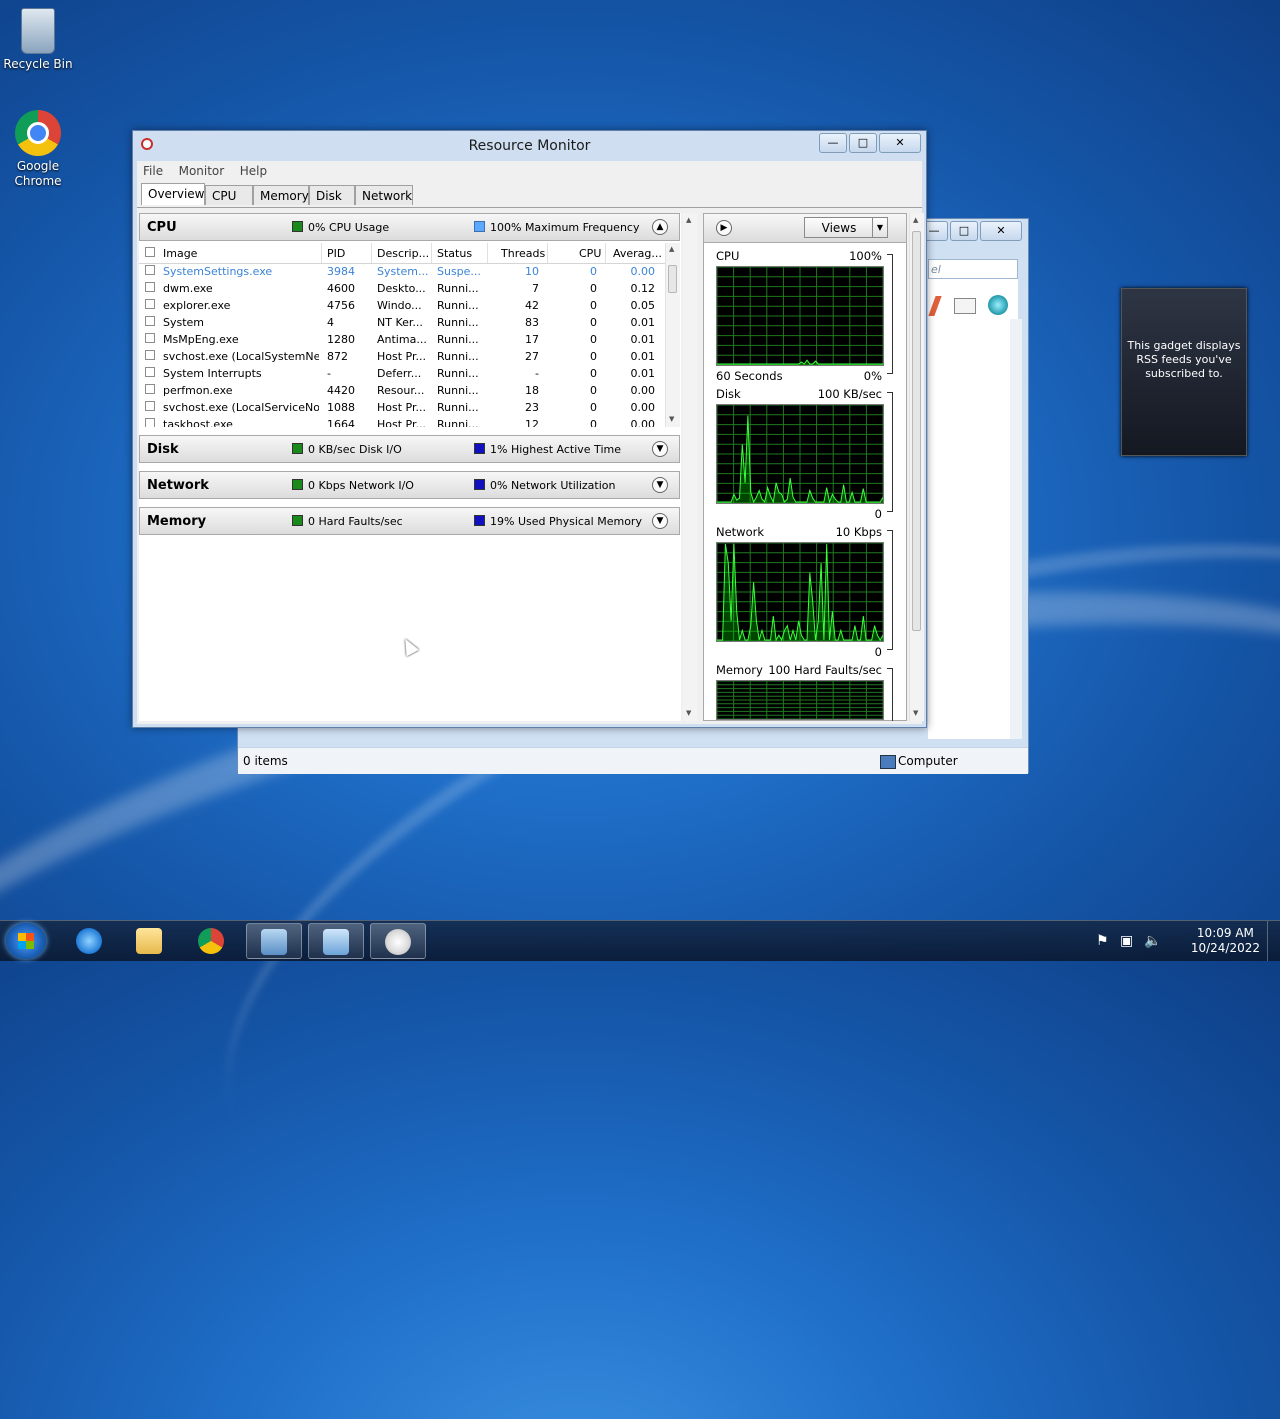 Image resolution: width=1280 pixels, height=1419 pixels. I want to click on taskbar-computer-window, so click(274, 941).